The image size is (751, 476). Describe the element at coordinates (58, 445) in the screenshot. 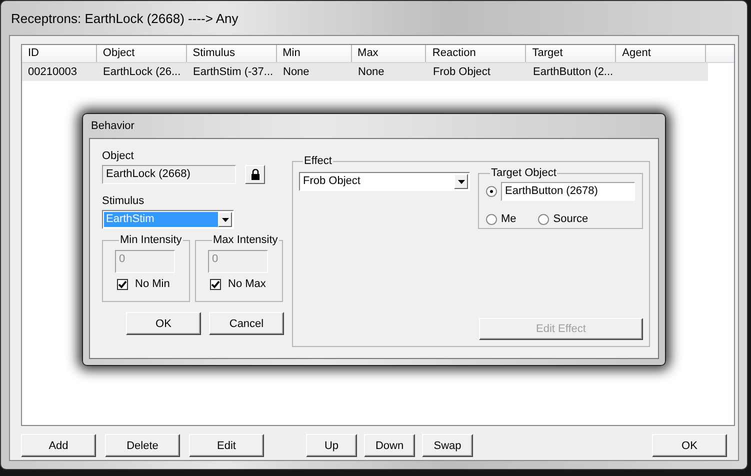

I see `dialog-button: Add` at that location.